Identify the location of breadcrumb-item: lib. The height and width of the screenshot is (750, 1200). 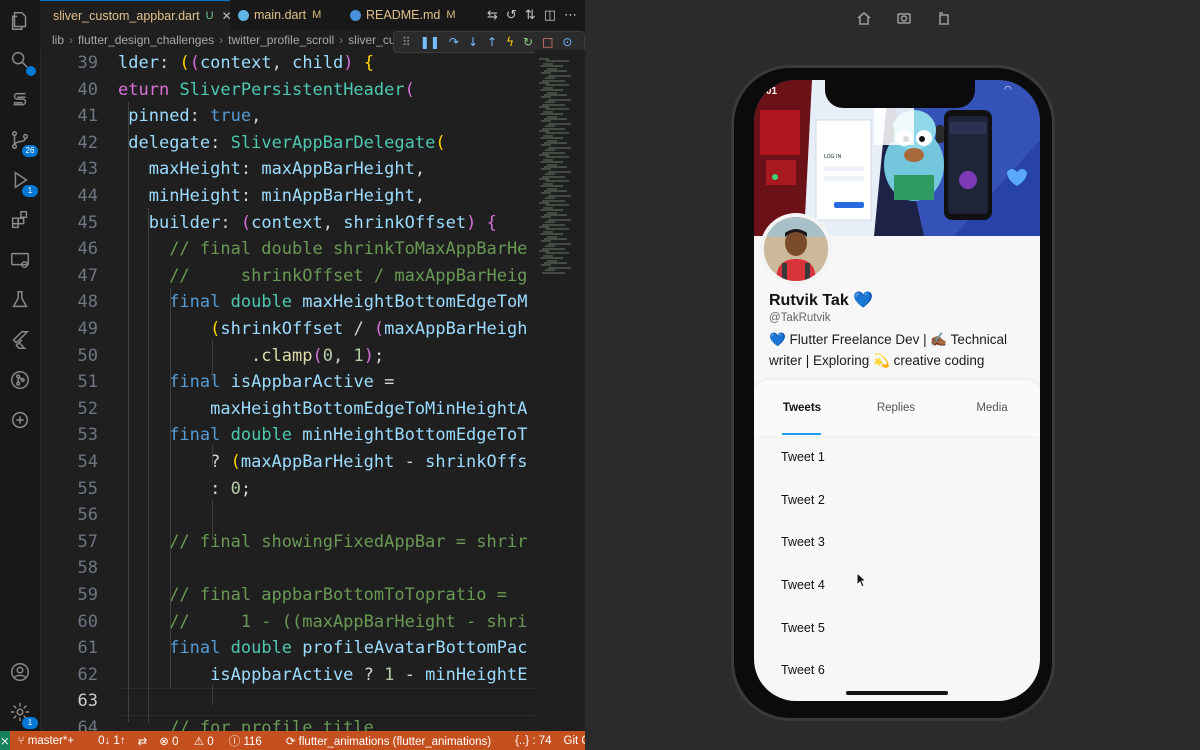
(58, 40).